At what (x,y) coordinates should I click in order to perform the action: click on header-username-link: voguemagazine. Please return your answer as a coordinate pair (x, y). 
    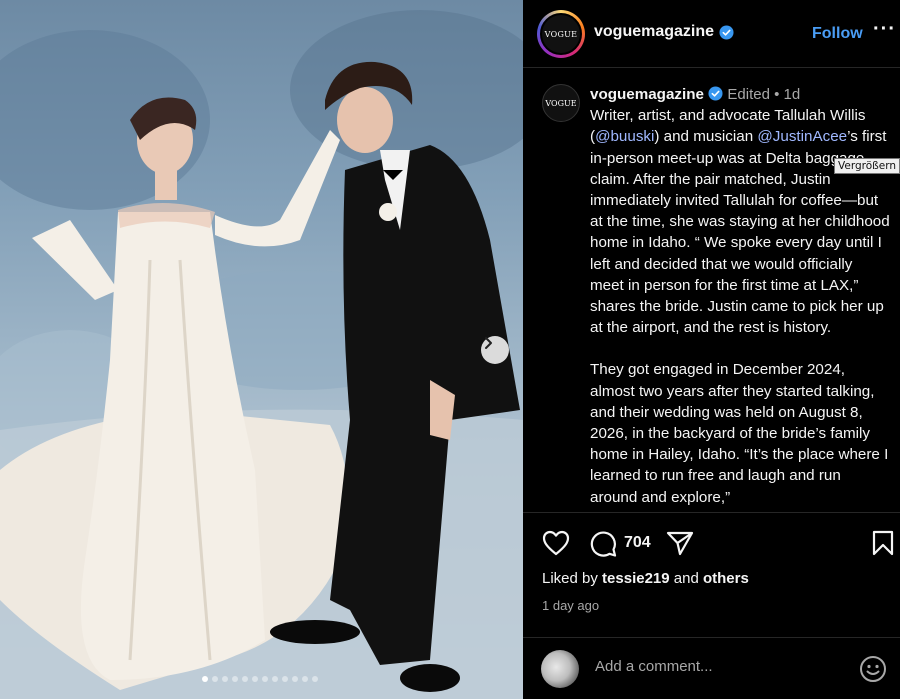
    Looking at the image, I should click on (664, 32).